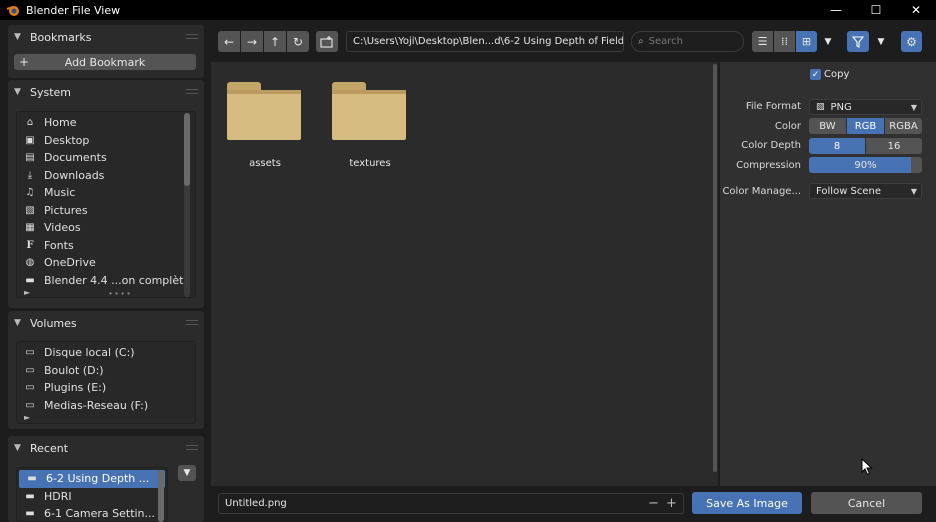 This screenshot has width=936, height=522. I want to click on horizontal-list-view-button: ⁞⁞, so click(784, 41).